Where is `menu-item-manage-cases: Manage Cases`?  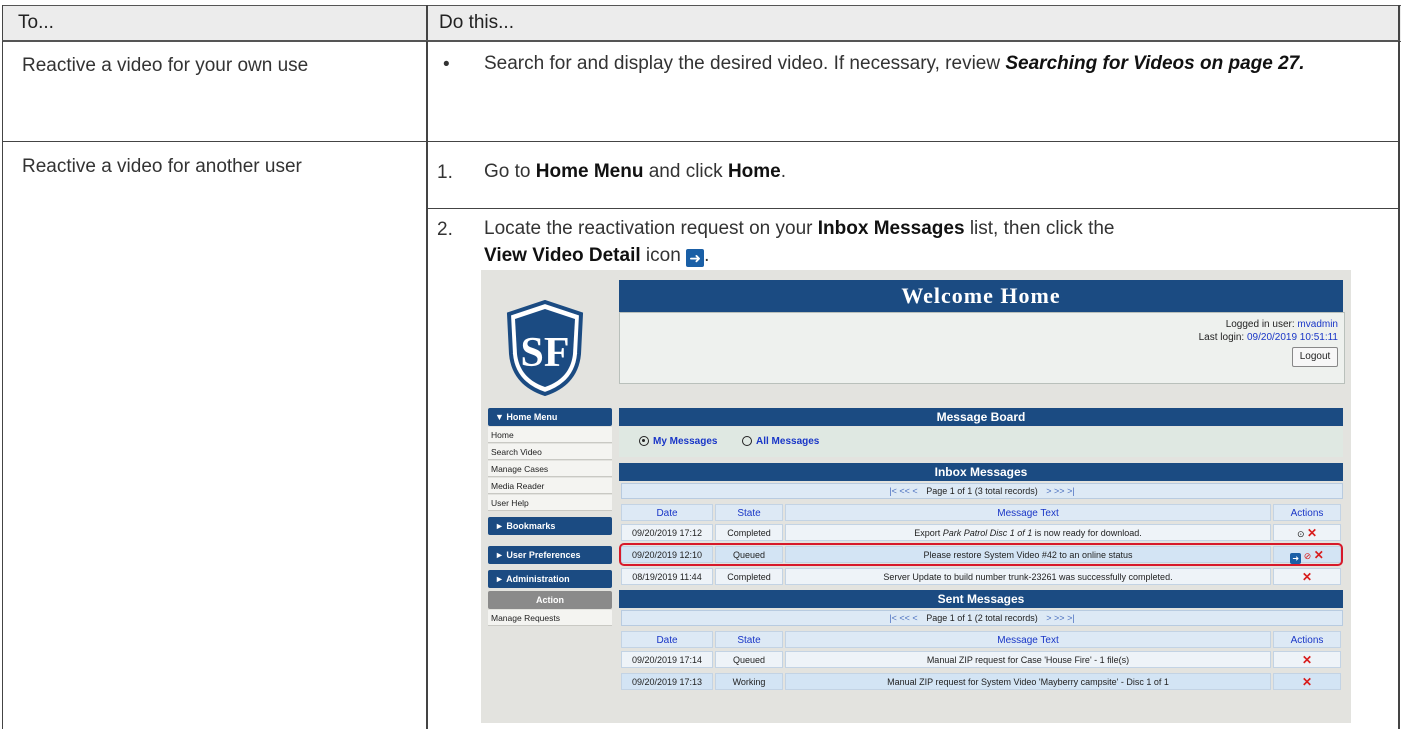 menu-item-manage-cases: Manage Cases is located at coordinates (550, 469).